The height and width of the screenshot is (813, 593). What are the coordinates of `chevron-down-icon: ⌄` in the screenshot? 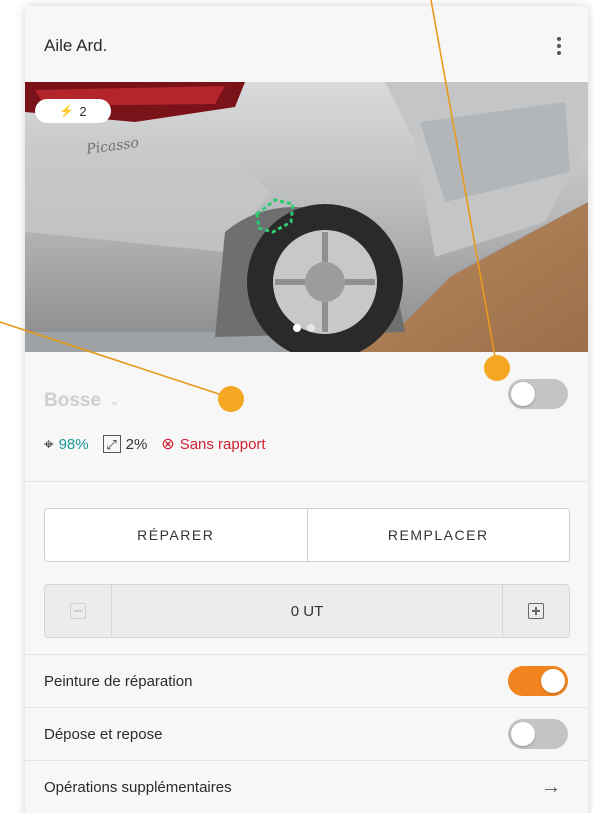 It's located at (114, 400).